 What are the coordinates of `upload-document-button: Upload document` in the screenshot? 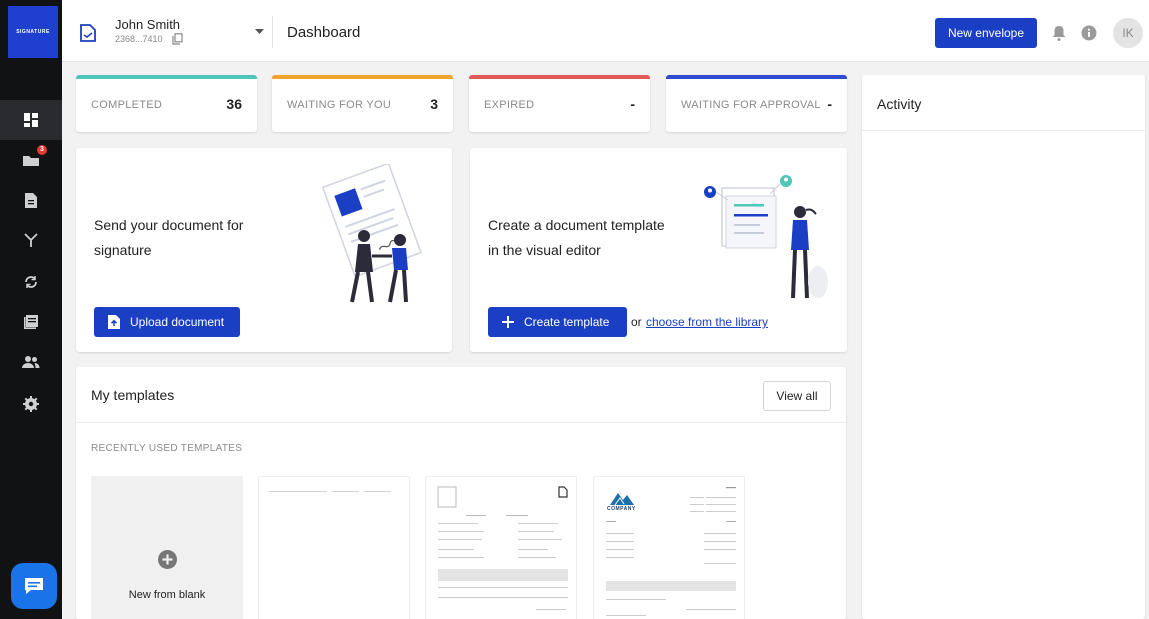 It's located at (167, 322).